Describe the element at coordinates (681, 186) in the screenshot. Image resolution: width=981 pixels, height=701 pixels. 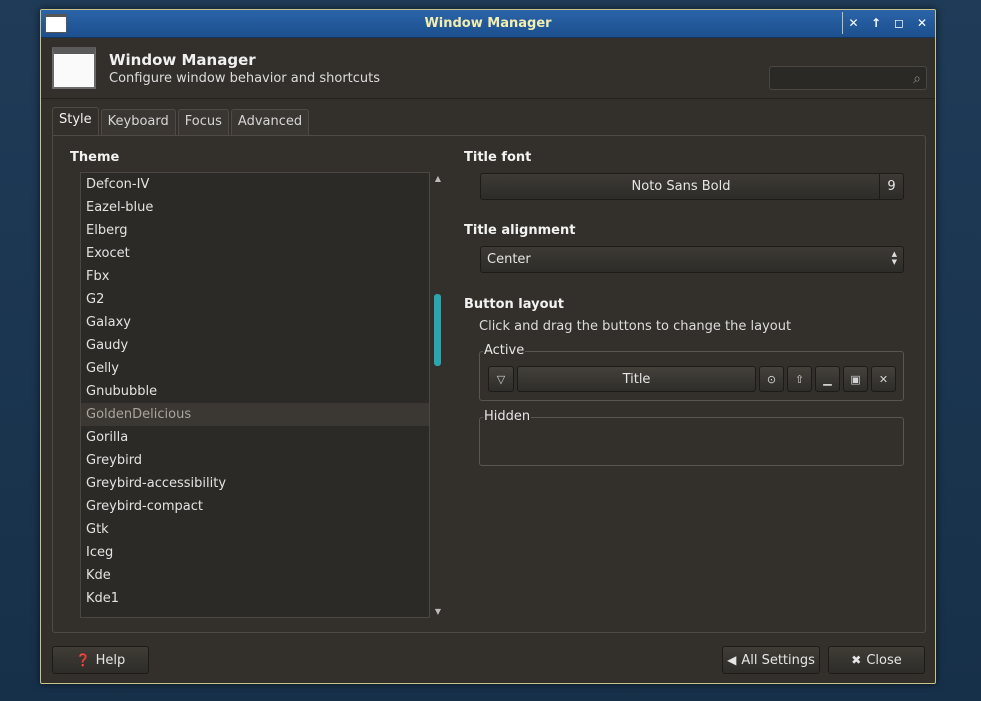
I see `title-font-name: Noto Sans Bold` at that location.